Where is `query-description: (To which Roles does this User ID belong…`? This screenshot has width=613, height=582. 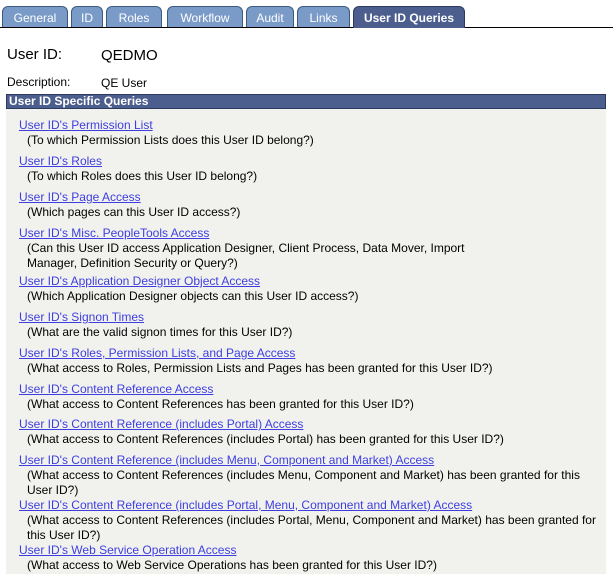
query-description: (To which Roles does this User ID belong… is located at coordinates (142, 176).